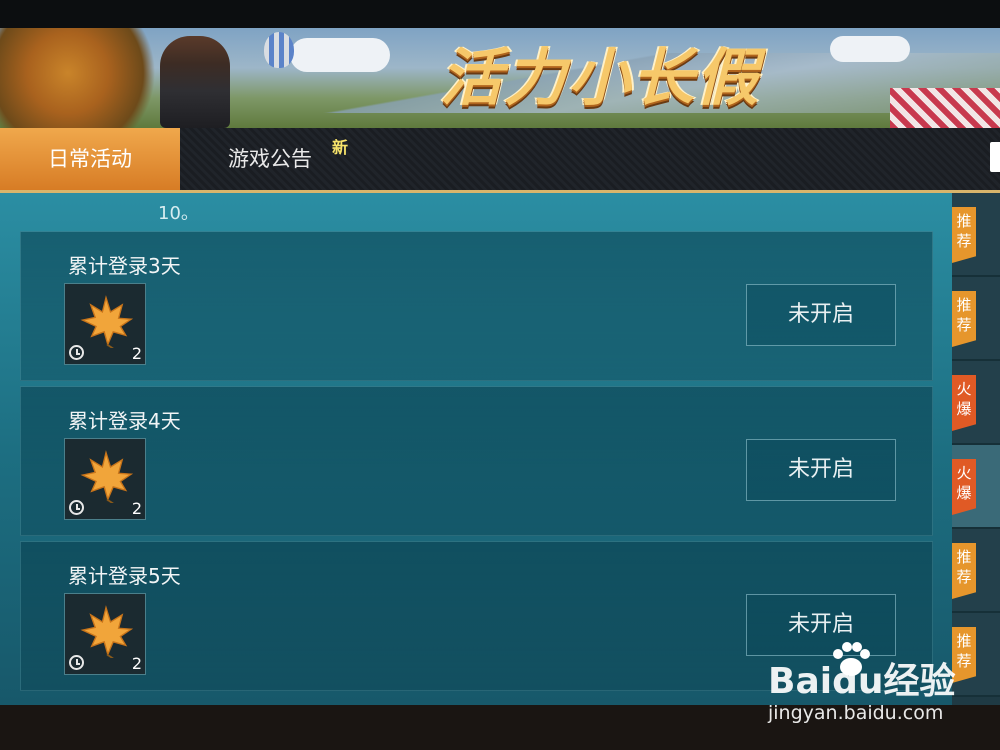 Image resolution: width=1000 pixels, height=750 pixels. I want to click on side-list-item: 火爆, so click(976, 403).